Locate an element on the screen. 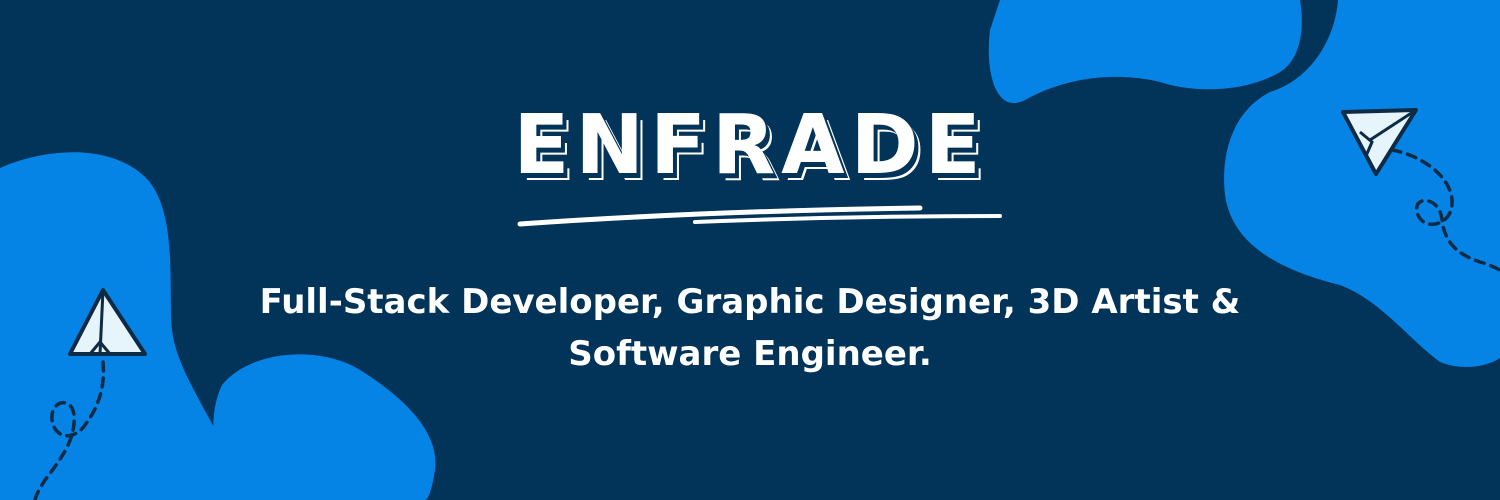 Image resolution: width=1500 pixels, height=500 pixels. top-right-blob is located at coordinates (1145, 51).